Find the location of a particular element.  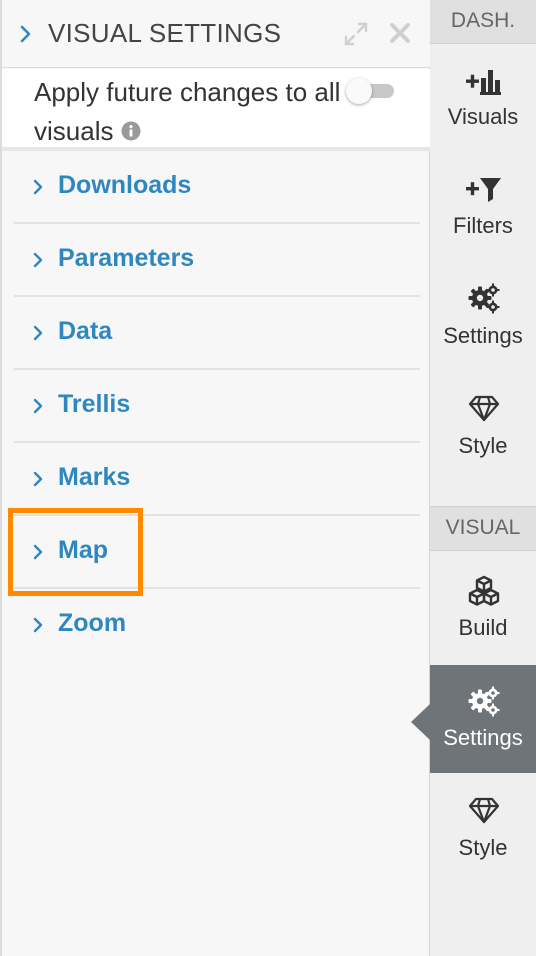

rail-item-visual-style: Style is located at coordinates (483, 828).